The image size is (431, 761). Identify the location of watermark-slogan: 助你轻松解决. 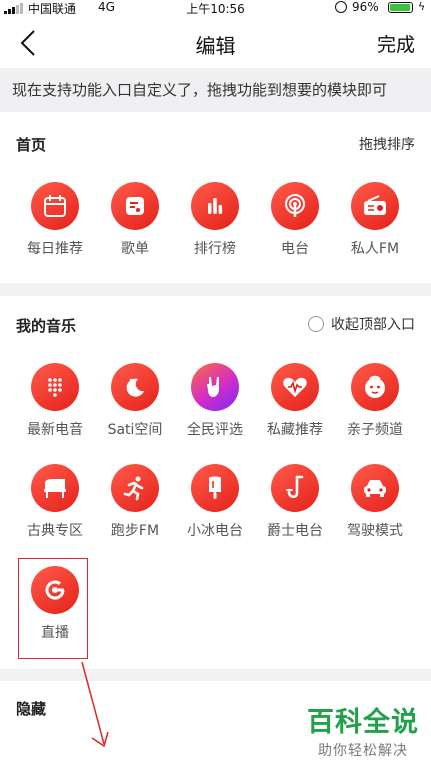
(363, 751).